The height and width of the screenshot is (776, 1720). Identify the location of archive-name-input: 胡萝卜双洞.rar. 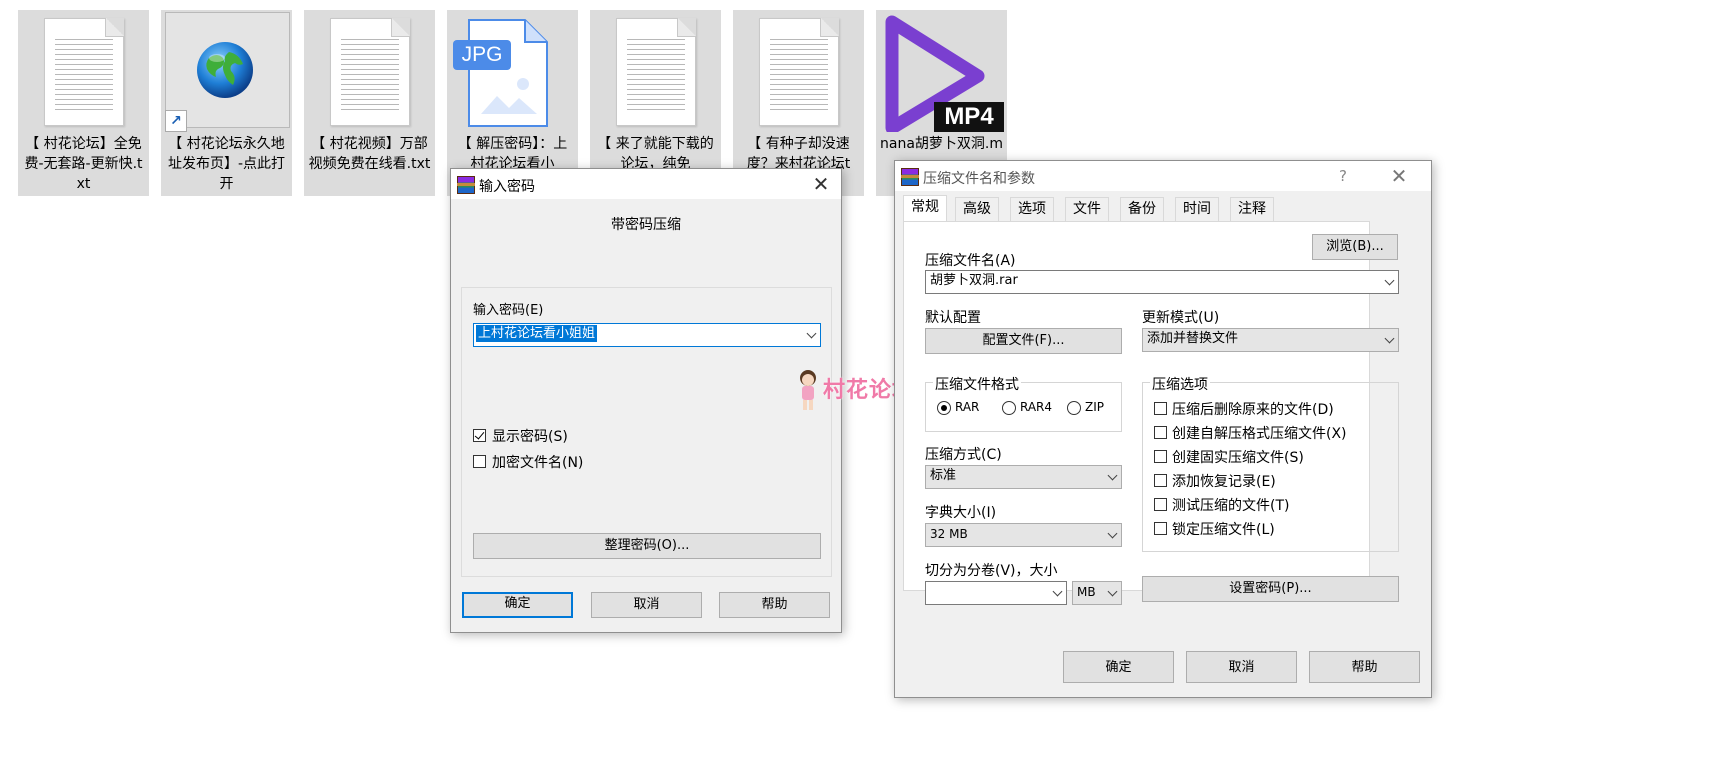
(1162, 282).